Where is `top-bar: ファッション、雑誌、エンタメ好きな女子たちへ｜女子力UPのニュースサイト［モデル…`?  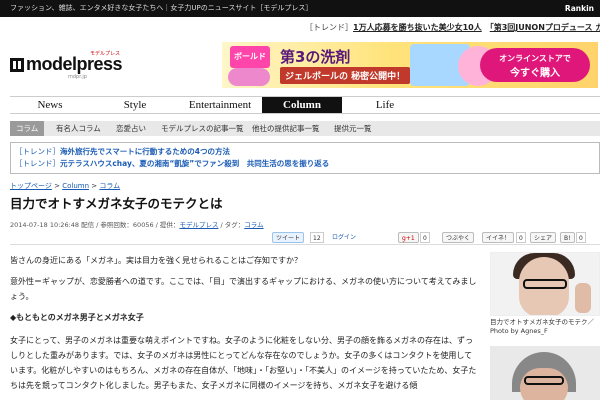 top-bar: ファッション、雑誌、エンタメ好きな女子たちへ｜女子力UPのニュースサイト［モデル… is located at coordinates (300, 8).